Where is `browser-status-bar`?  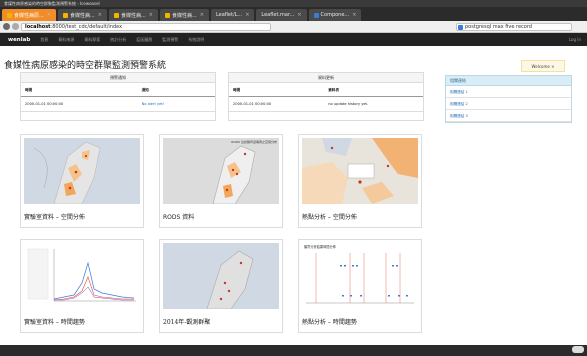
browser-status-bar is located at coordinates (293, 350).